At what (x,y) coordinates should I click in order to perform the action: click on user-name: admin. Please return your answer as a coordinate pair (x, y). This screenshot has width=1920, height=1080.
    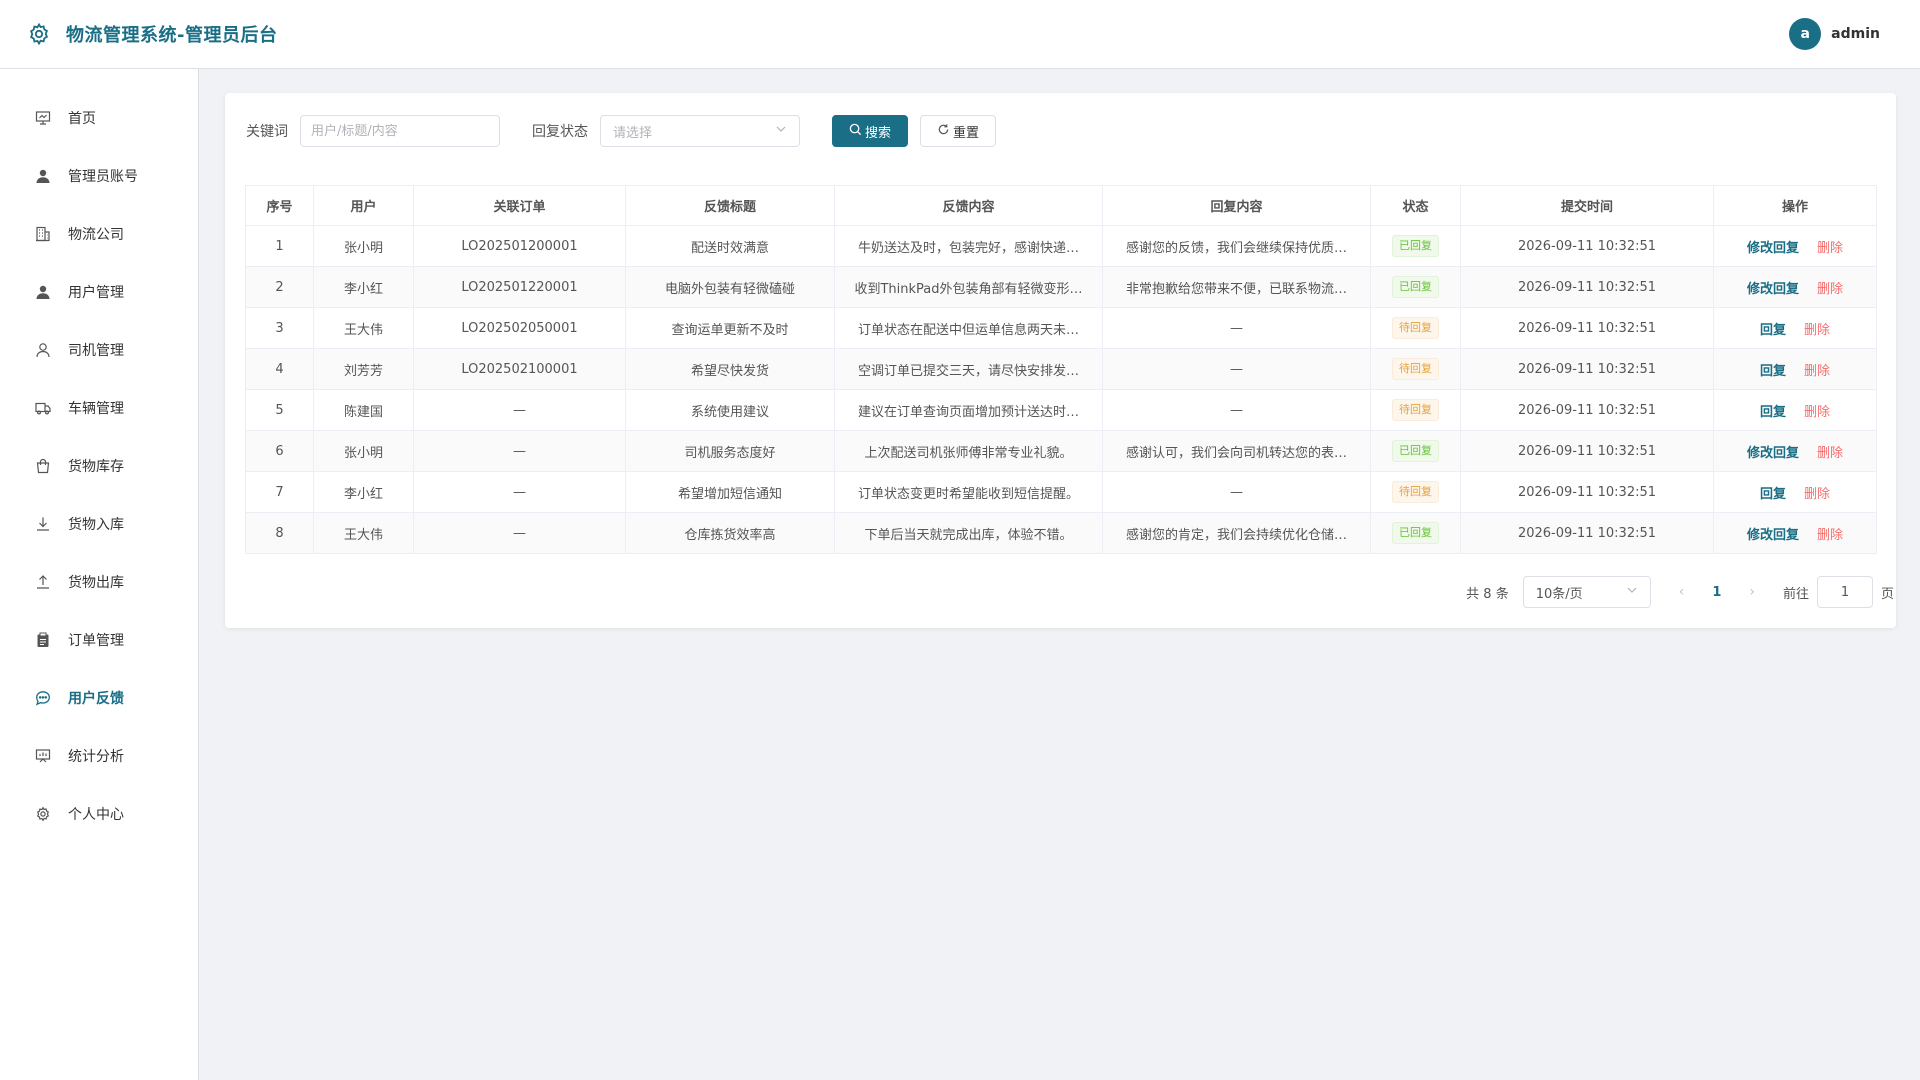
    Looking at the image, I should click on (1855, 34).